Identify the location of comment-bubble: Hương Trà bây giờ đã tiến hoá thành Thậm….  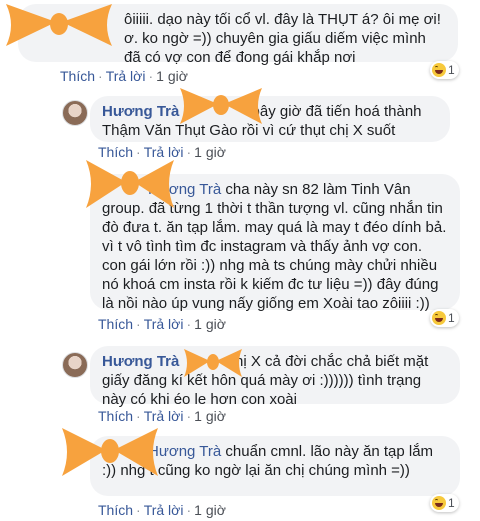
(270, 119).